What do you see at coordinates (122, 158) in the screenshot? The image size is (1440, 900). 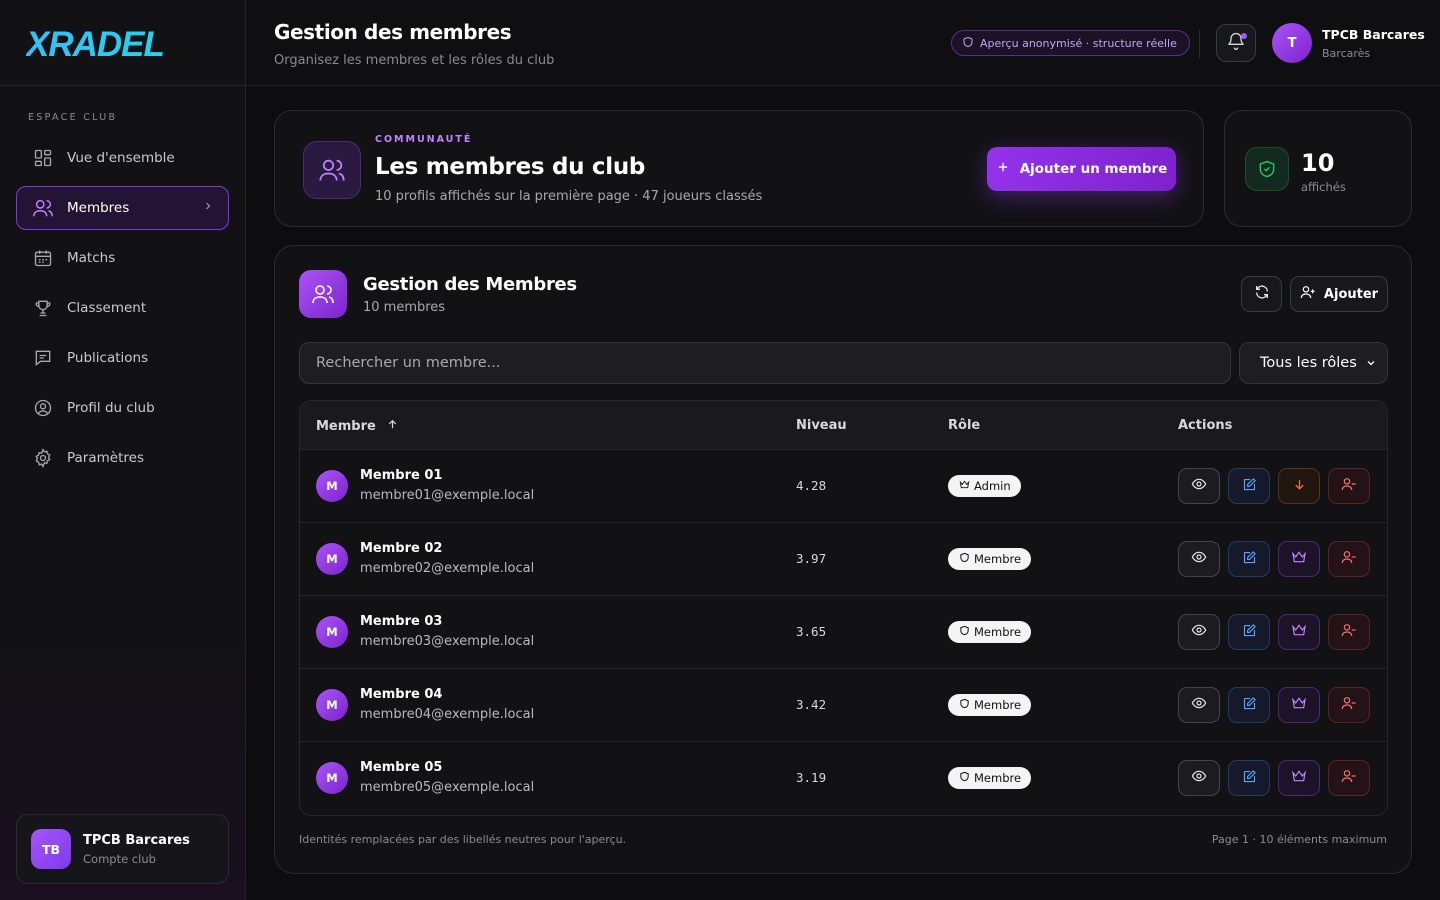 I see `sidebar-item-overview: Vue d'ensemble` at bounding box center [122, 158].